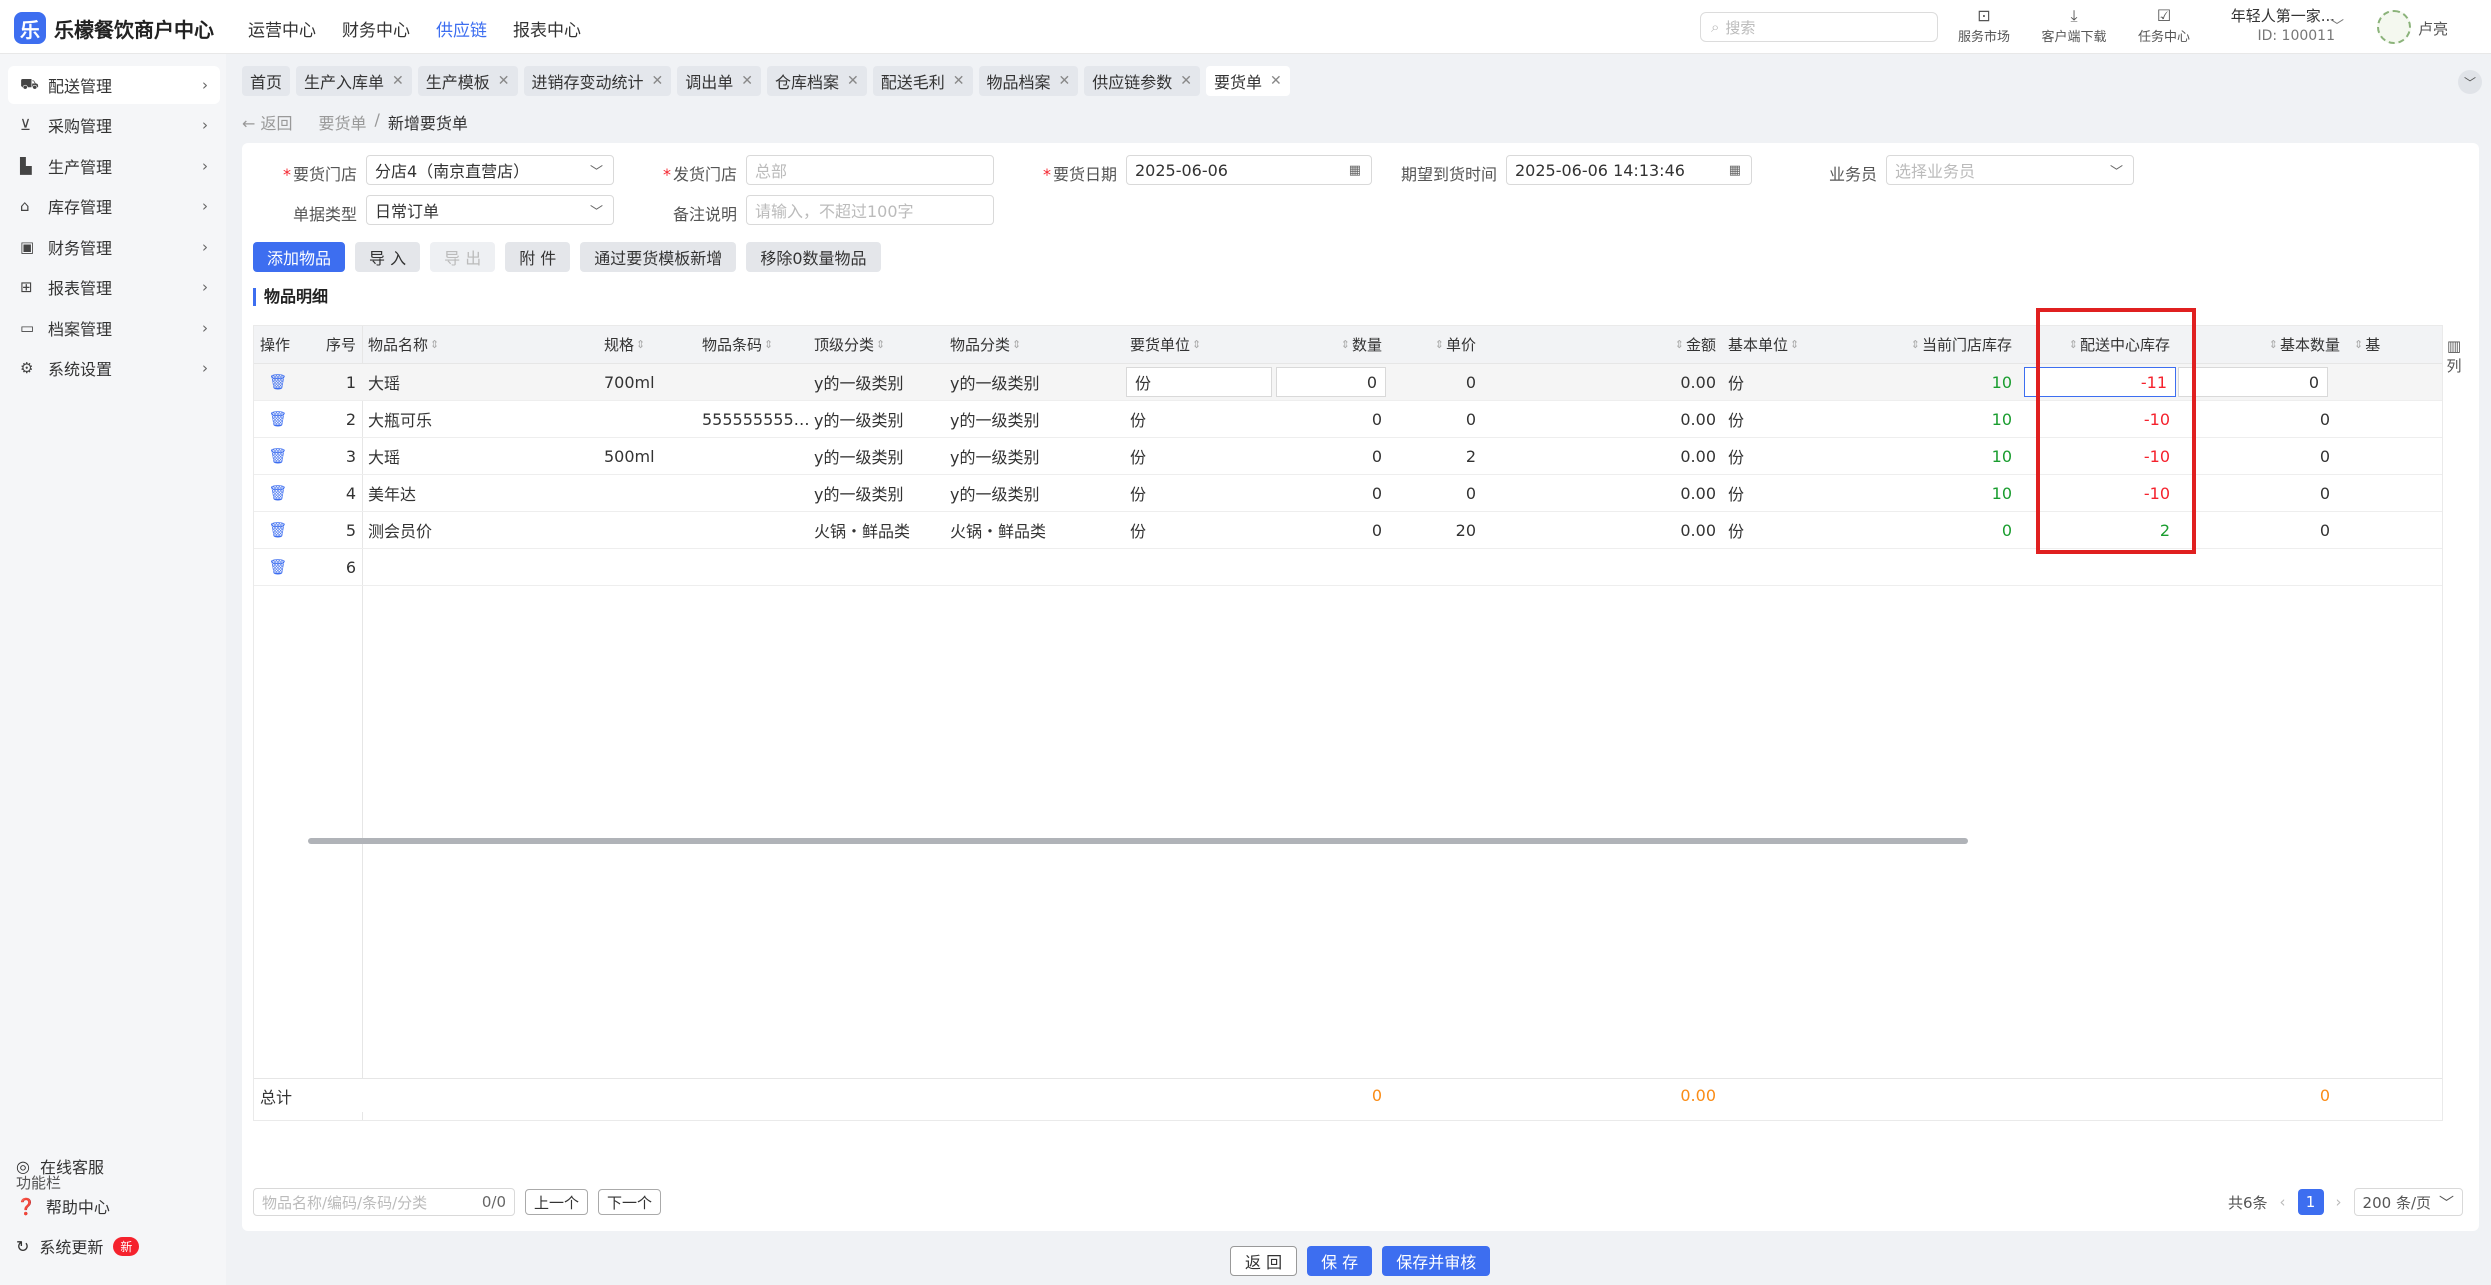  What do you see at coordinates (1340, 1261) in the screenshot?
I see `save-button: 保 存` at bounding box center [1340, 1261].